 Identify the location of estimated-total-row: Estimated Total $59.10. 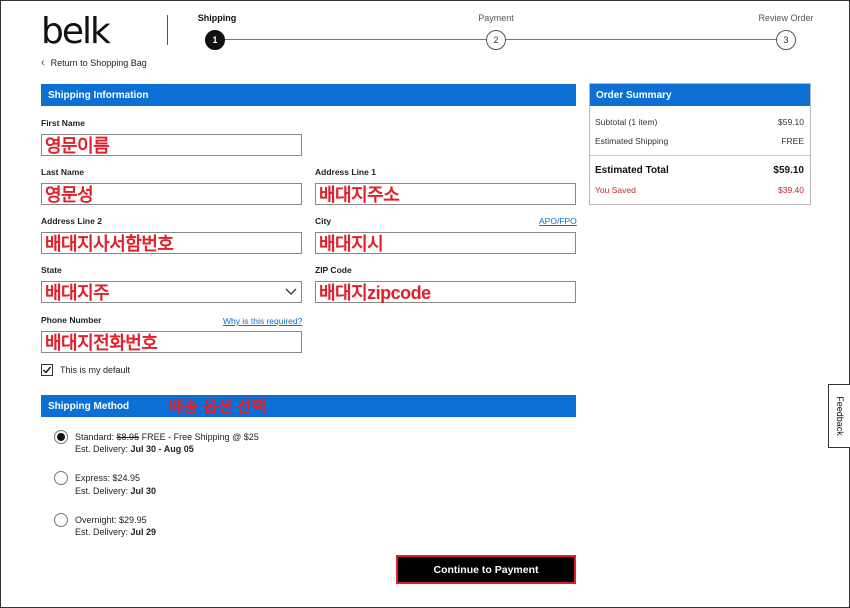
(699, 170).